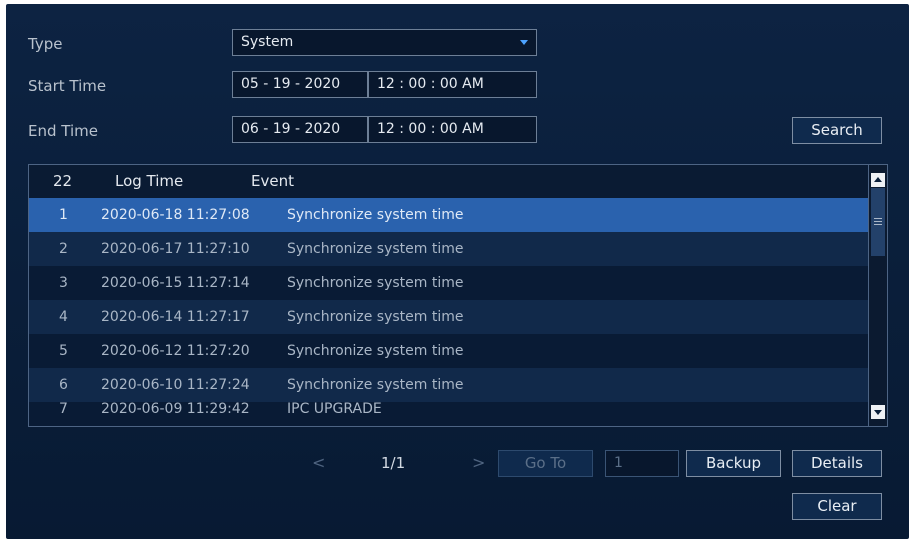 This screenshot has width=915, height=545. Describe the element at coordinates (267, 42) in the screenshot. I see `type-select-value: System` at that location.